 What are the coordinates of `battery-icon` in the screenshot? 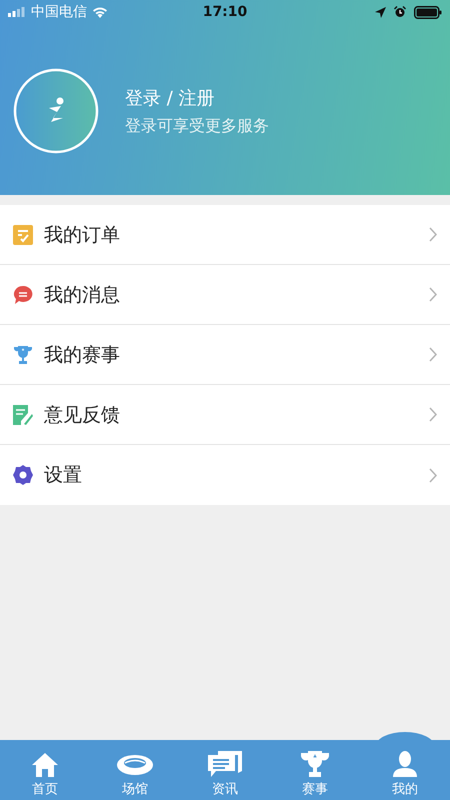 It's located at (428, 12).